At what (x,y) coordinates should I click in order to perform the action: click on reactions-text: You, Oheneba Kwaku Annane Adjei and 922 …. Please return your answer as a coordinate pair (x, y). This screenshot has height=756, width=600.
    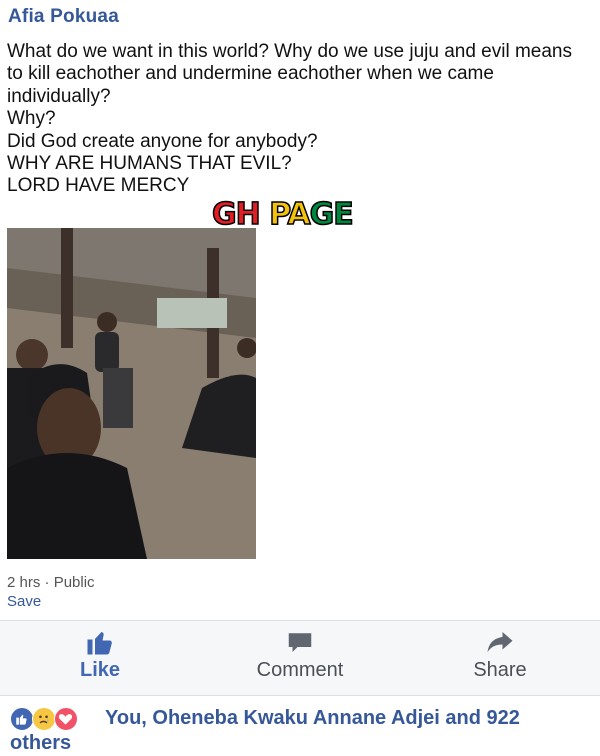
    Looking at the image, I should click on (297, 731).